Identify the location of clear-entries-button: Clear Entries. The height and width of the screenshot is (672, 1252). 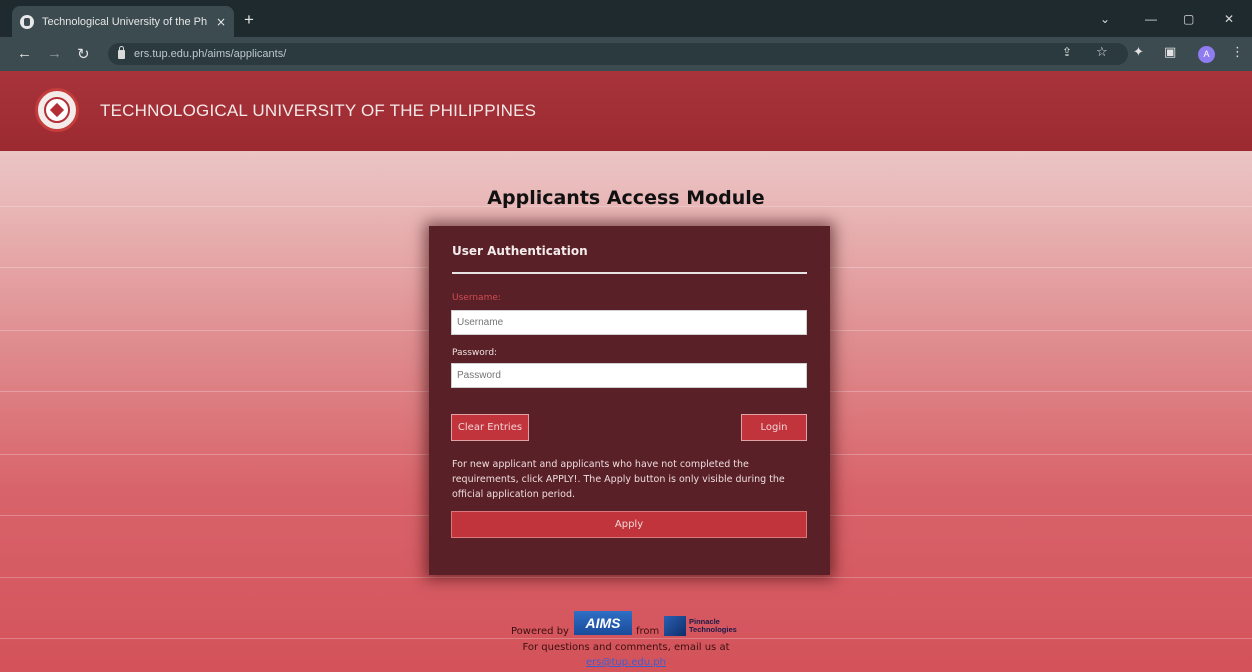
(490, 427).